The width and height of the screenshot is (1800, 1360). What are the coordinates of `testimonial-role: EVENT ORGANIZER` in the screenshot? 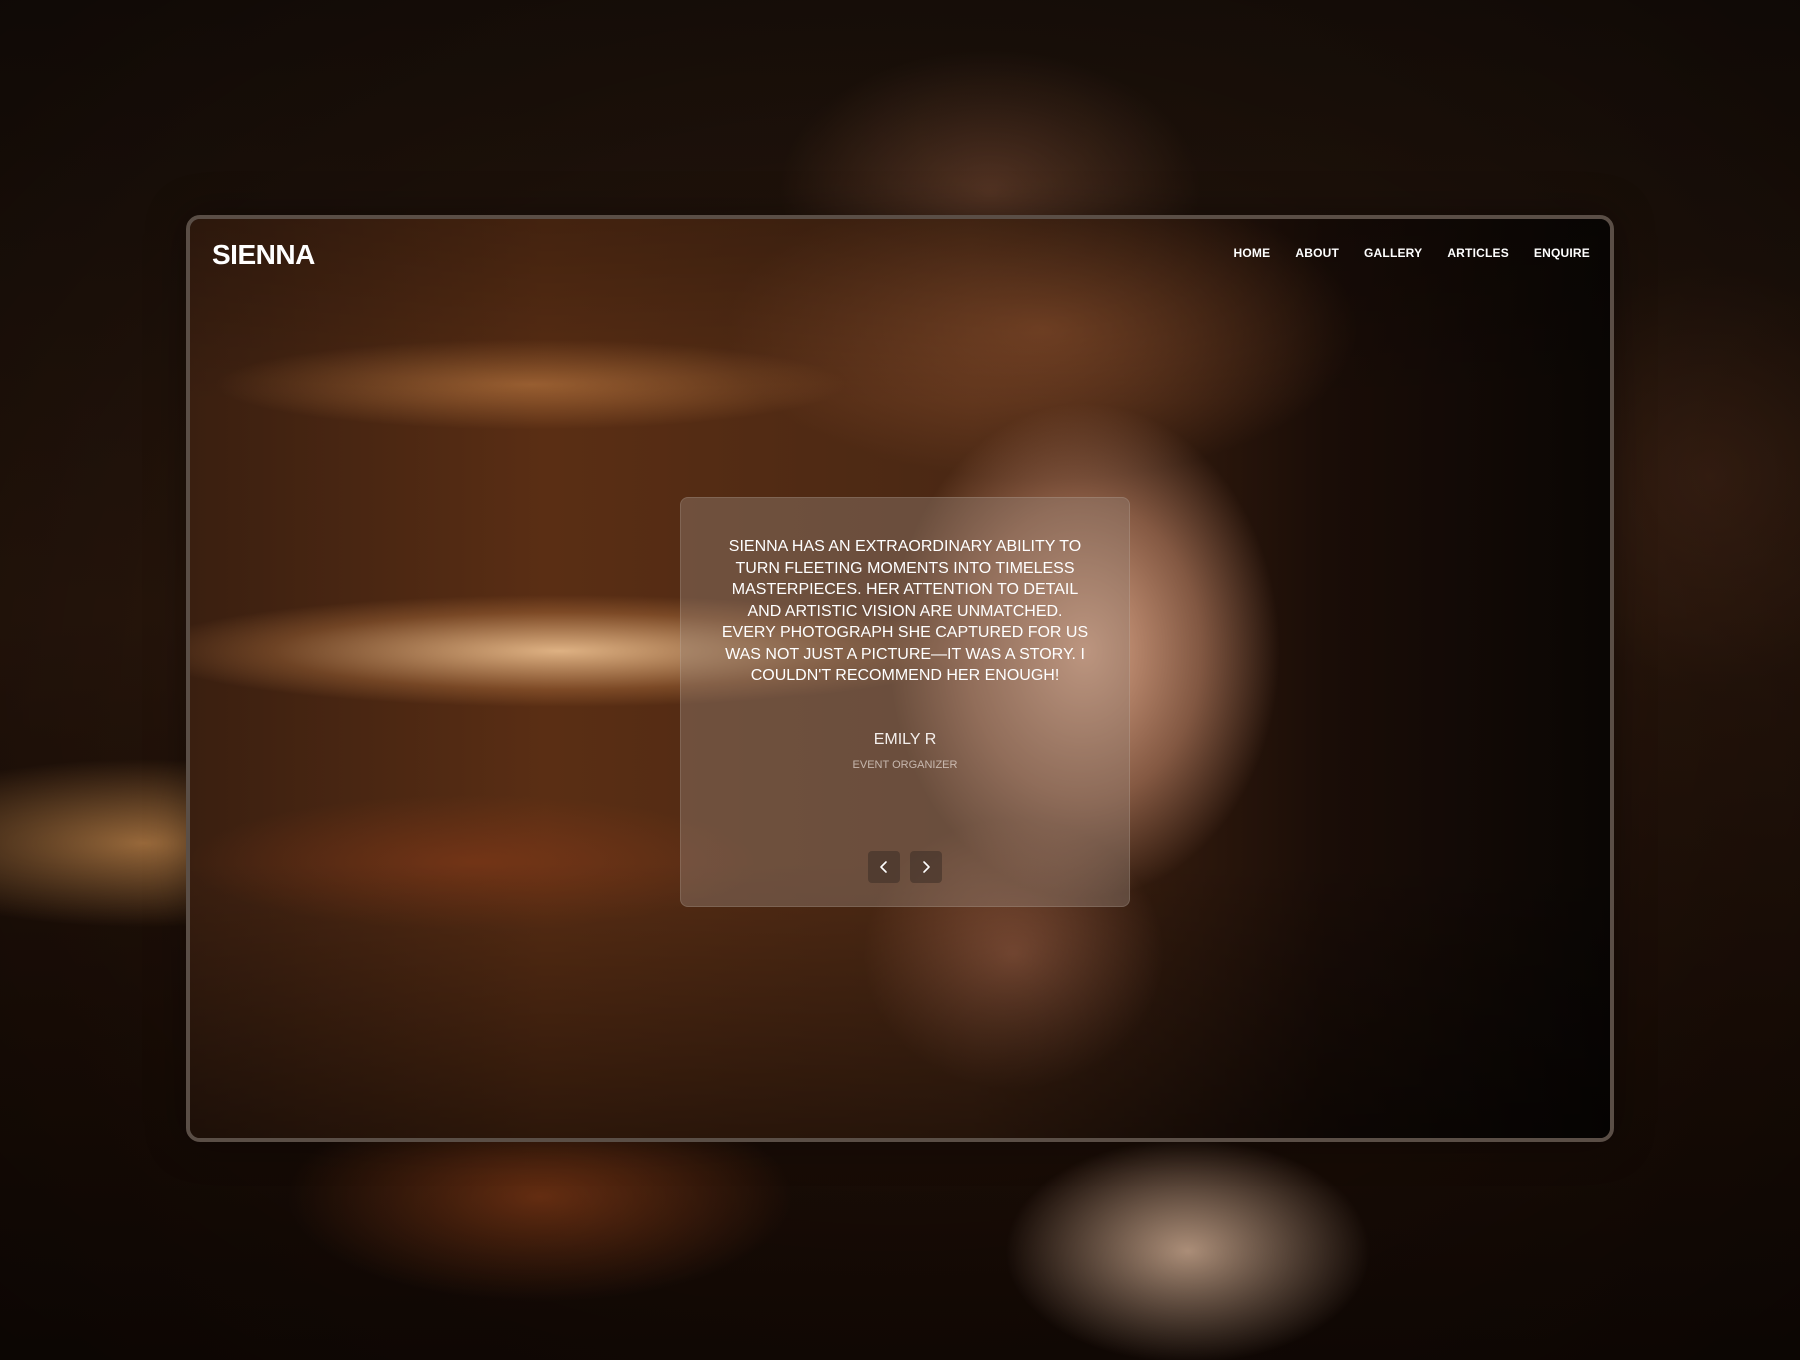 It's located at (905, 765).